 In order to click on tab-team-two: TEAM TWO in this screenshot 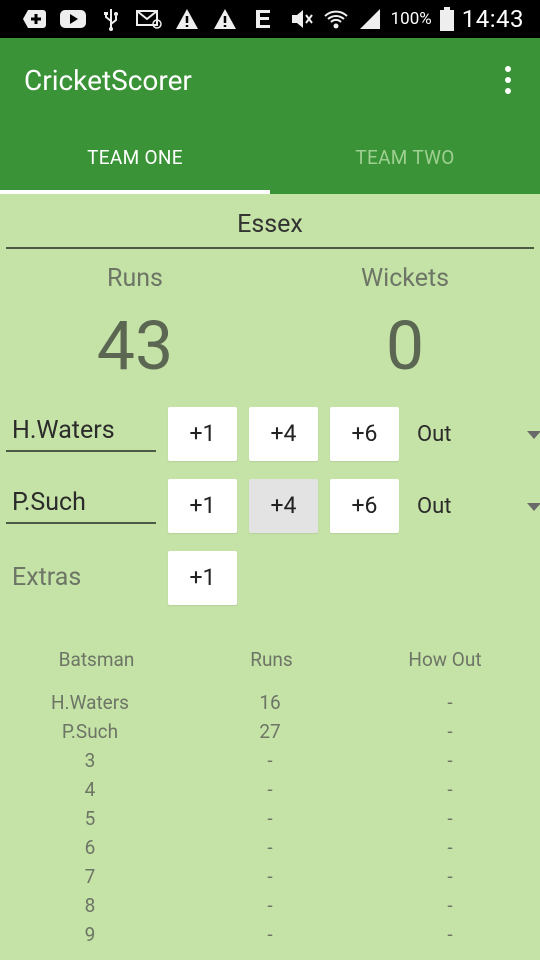, I will do `click(405, 164)`.